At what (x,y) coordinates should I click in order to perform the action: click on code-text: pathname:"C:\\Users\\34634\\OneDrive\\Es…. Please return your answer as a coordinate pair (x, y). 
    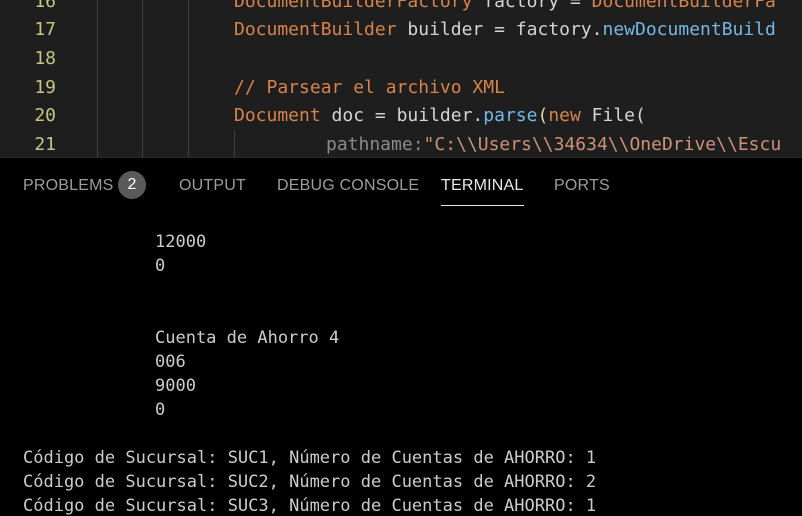
    Looking at the image, I should click on (553, 144).